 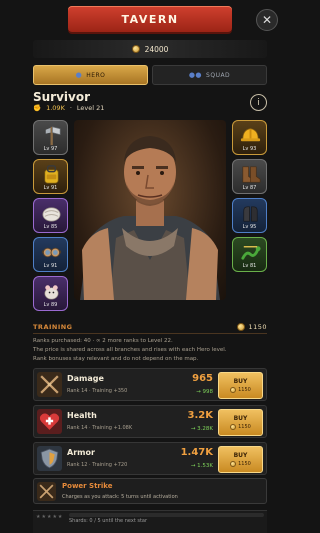 I want to click on rat-icon, so click(x=51, y=292).